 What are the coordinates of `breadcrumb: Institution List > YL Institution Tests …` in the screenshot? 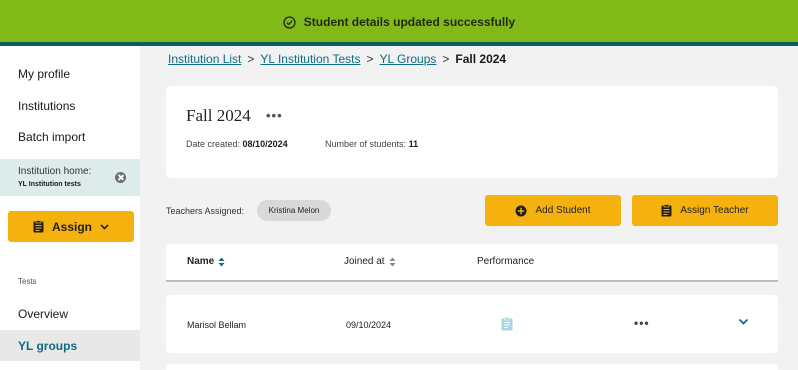 It's located at (337, 59).